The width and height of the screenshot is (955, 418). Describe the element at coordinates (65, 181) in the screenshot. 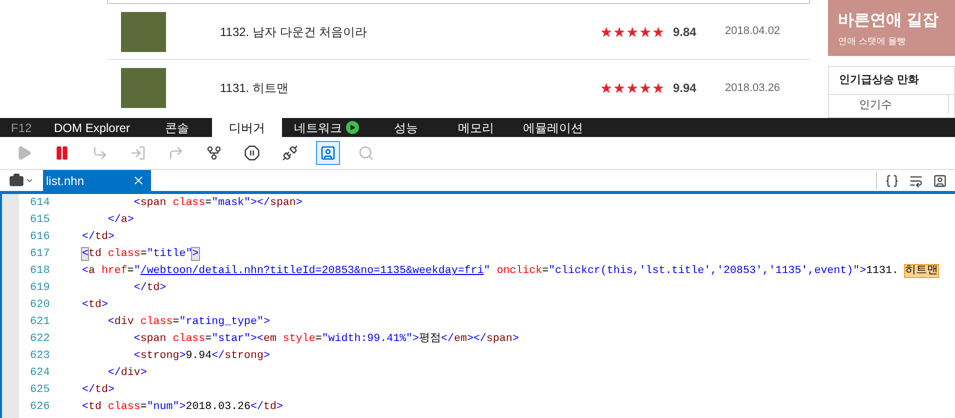

I see `file-tab-label: list.nhn` at that location.